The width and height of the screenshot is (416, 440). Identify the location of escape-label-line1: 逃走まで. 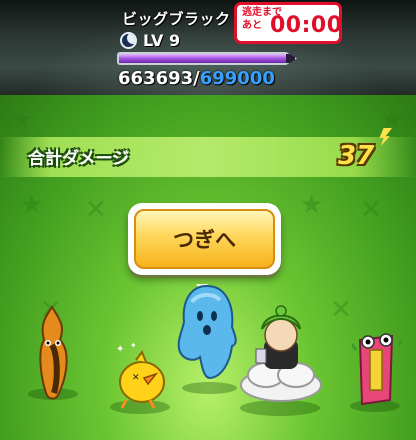
(262, 12).